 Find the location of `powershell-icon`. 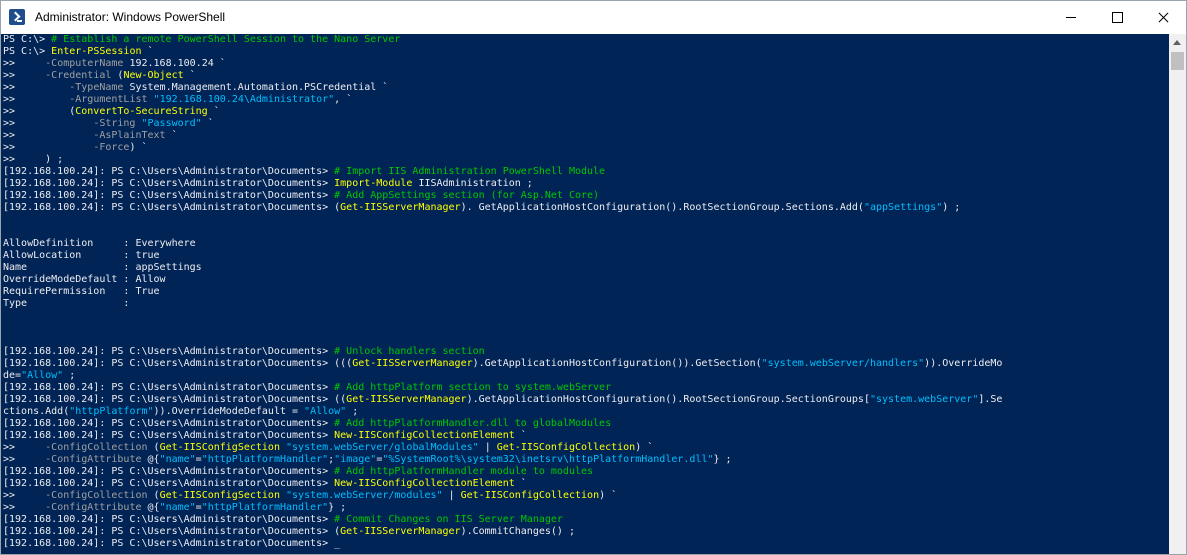

powershell-icon is located at coordinates (17, 17).